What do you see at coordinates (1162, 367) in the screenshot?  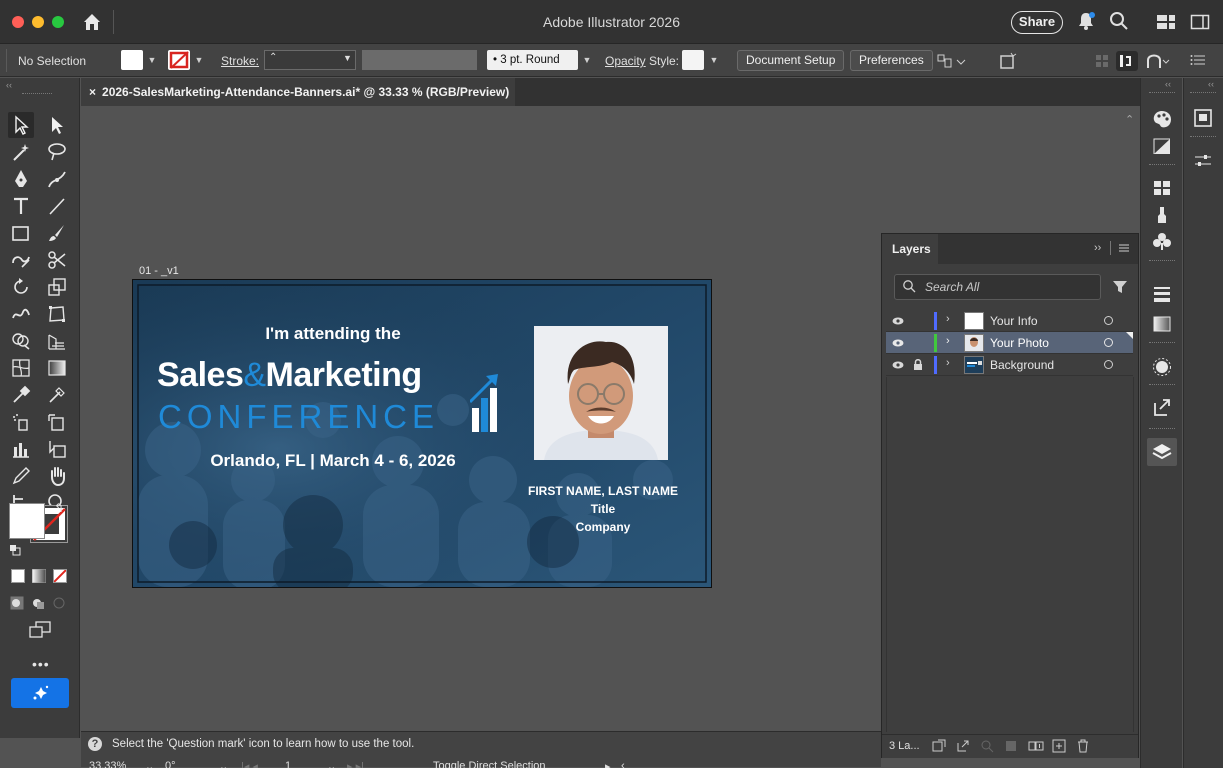 I see `appearance-icon` at bounding box center [1162, 367].